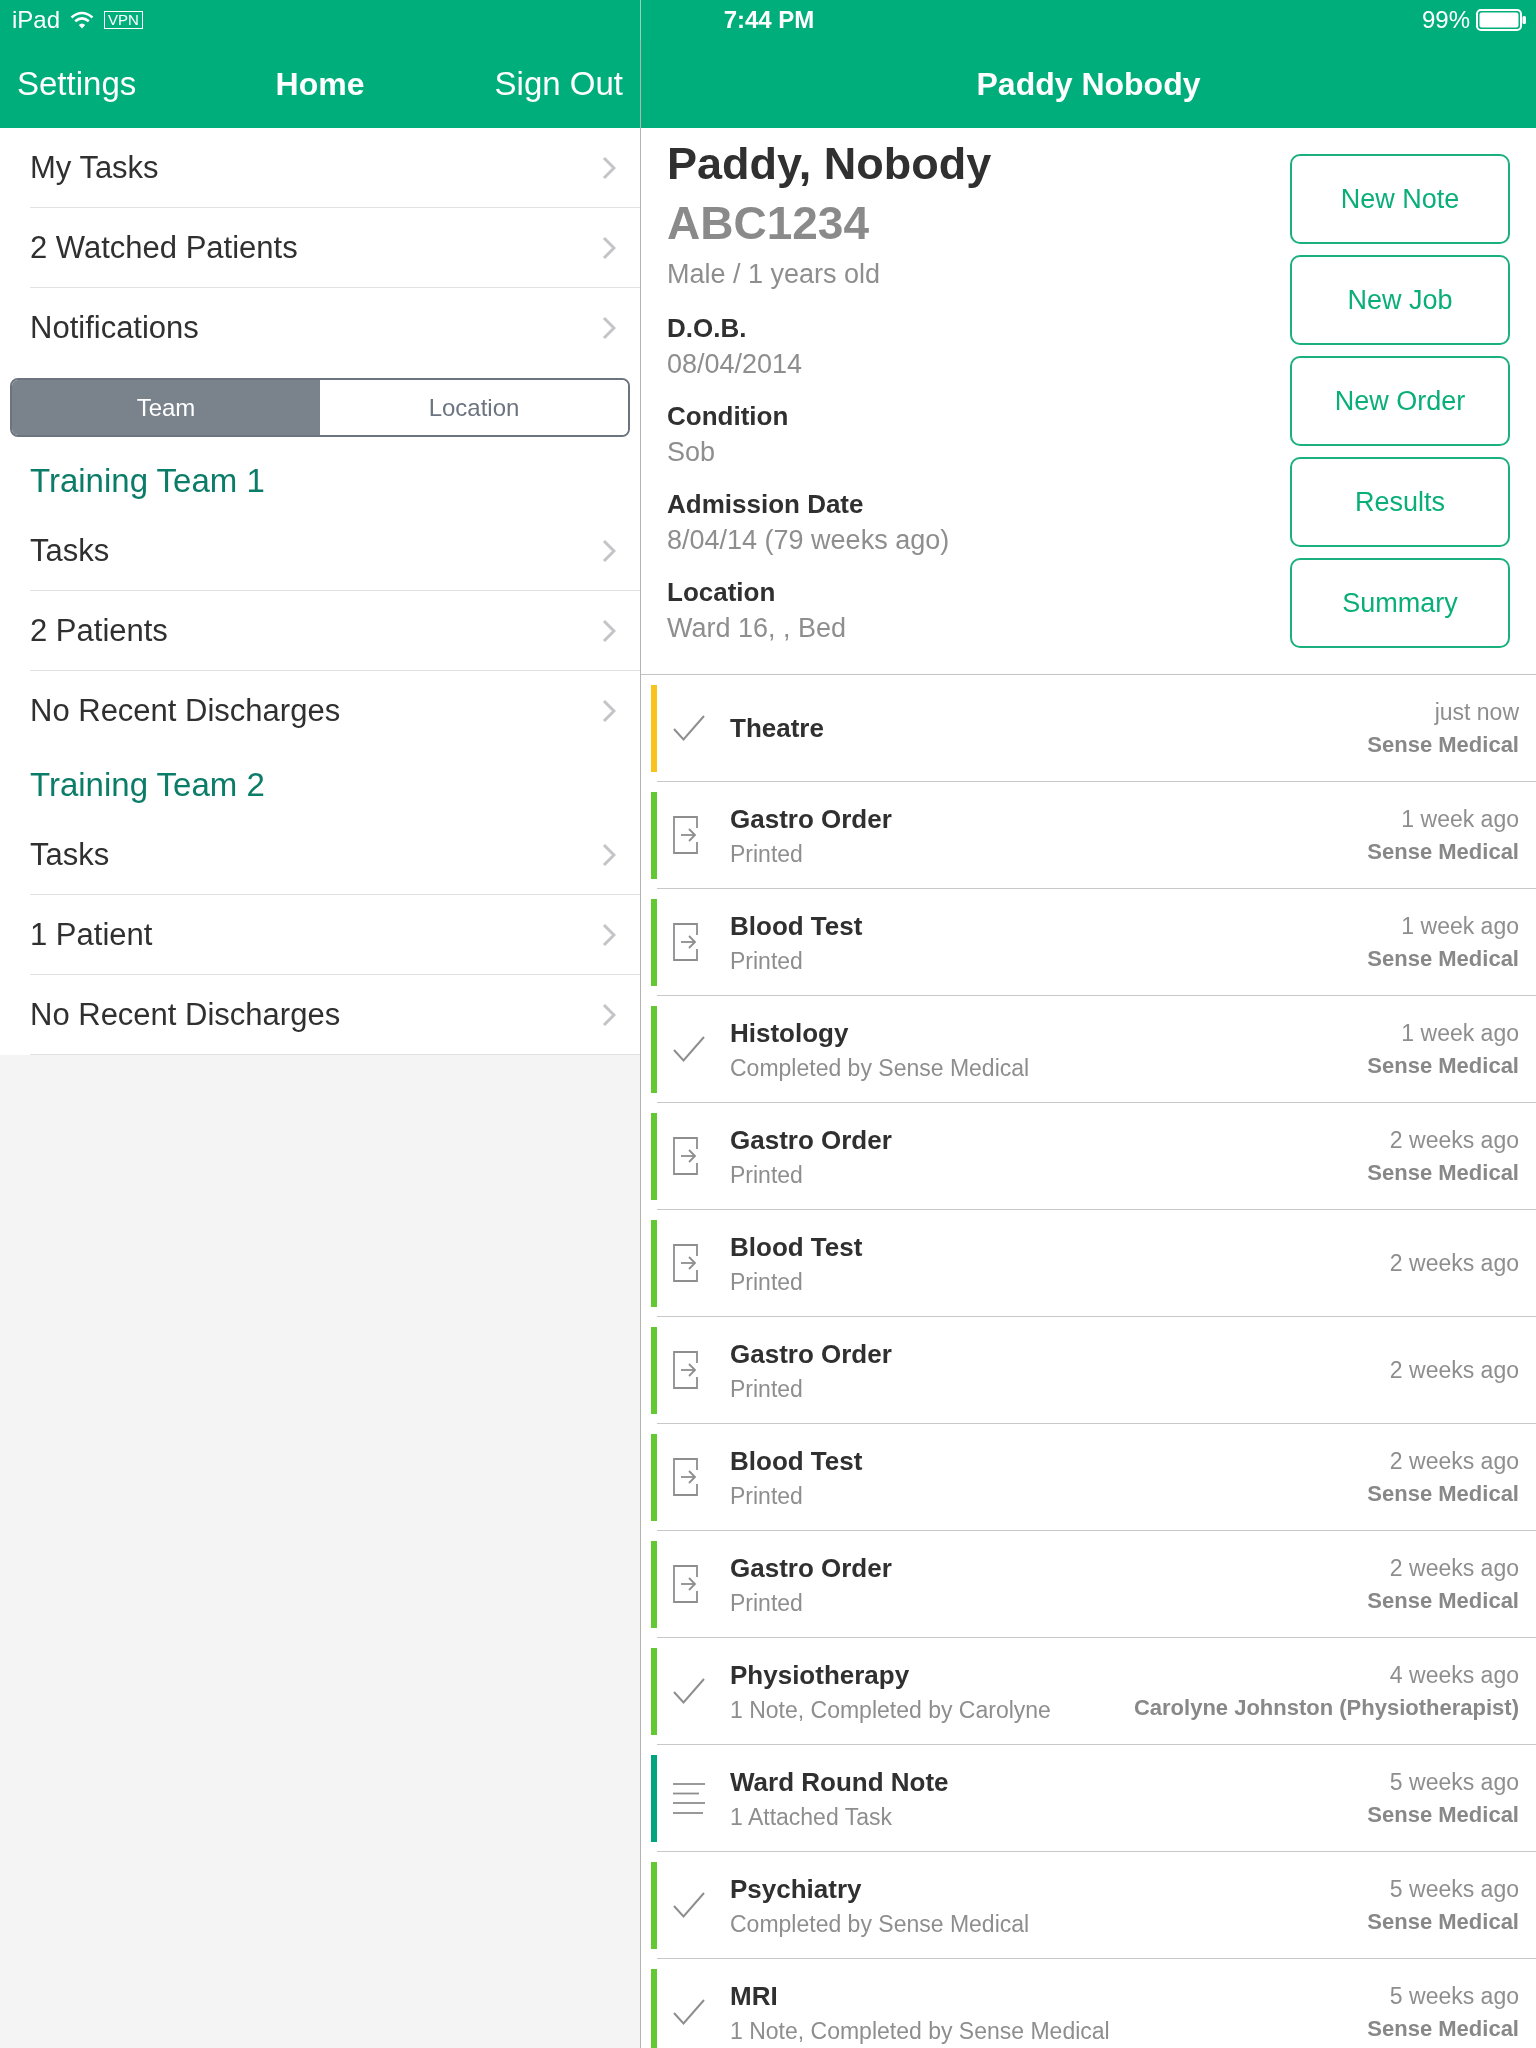  I want to click on entry-title: Histology, so click(789, 1033).